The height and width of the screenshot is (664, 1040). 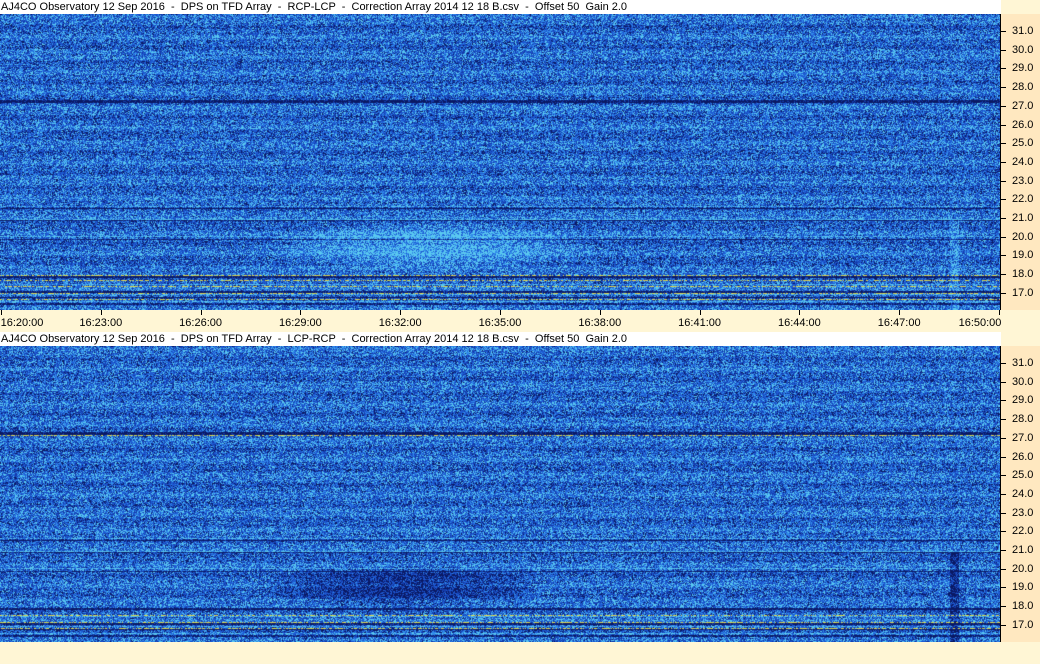 I want to click on time-label: 16:41:00, so click(x=700, y=323).